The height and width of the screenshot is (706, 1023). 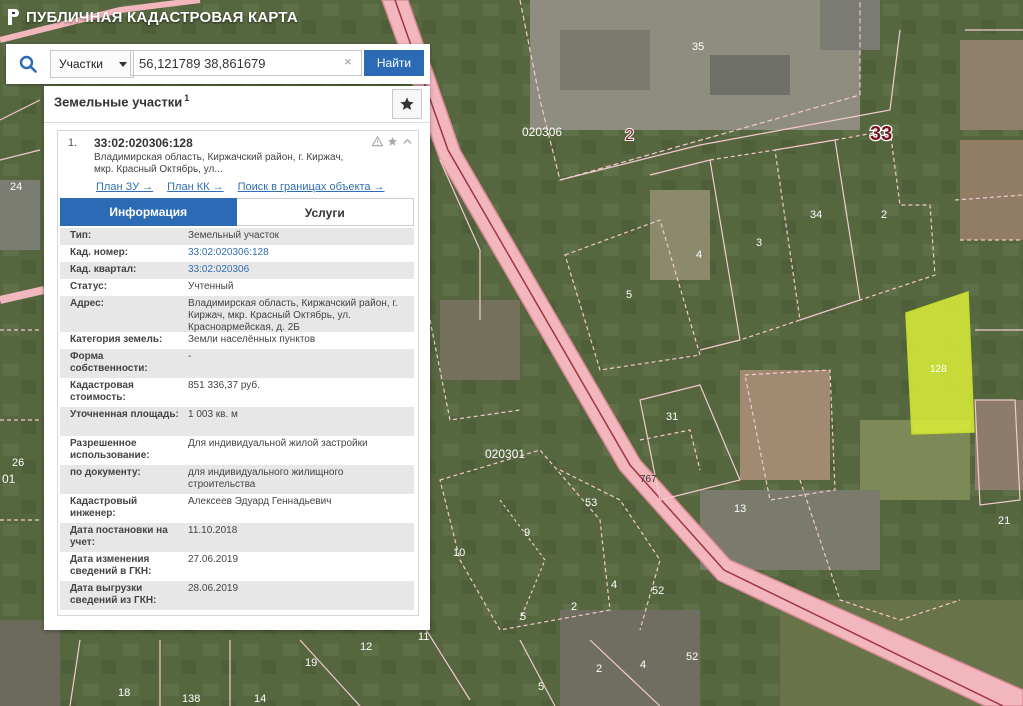 What do you see at coordinates (191, 699) in the screenshot?
I see `map-label-138: 138` at bounding box center [191, 699].